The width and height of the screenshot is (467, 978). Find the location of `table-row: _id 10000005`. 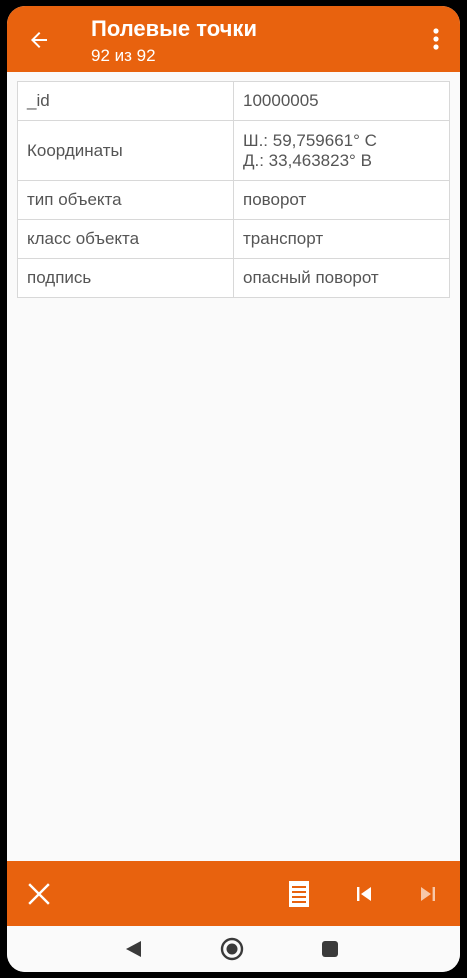

table-row: _id 10000005 is located at coordinates (233, 101).